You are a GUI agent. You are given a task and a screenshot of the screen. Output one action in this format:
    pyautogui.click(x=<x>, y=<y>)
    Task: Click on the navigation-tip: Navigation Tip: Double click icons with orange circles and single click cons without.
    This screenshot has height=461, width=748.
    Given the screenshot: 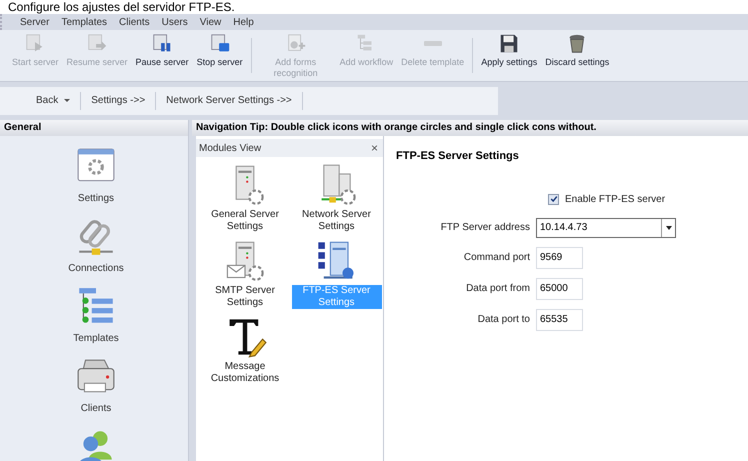 What is the action you would take?
    pyautogui.click(x=470, y=128)
    